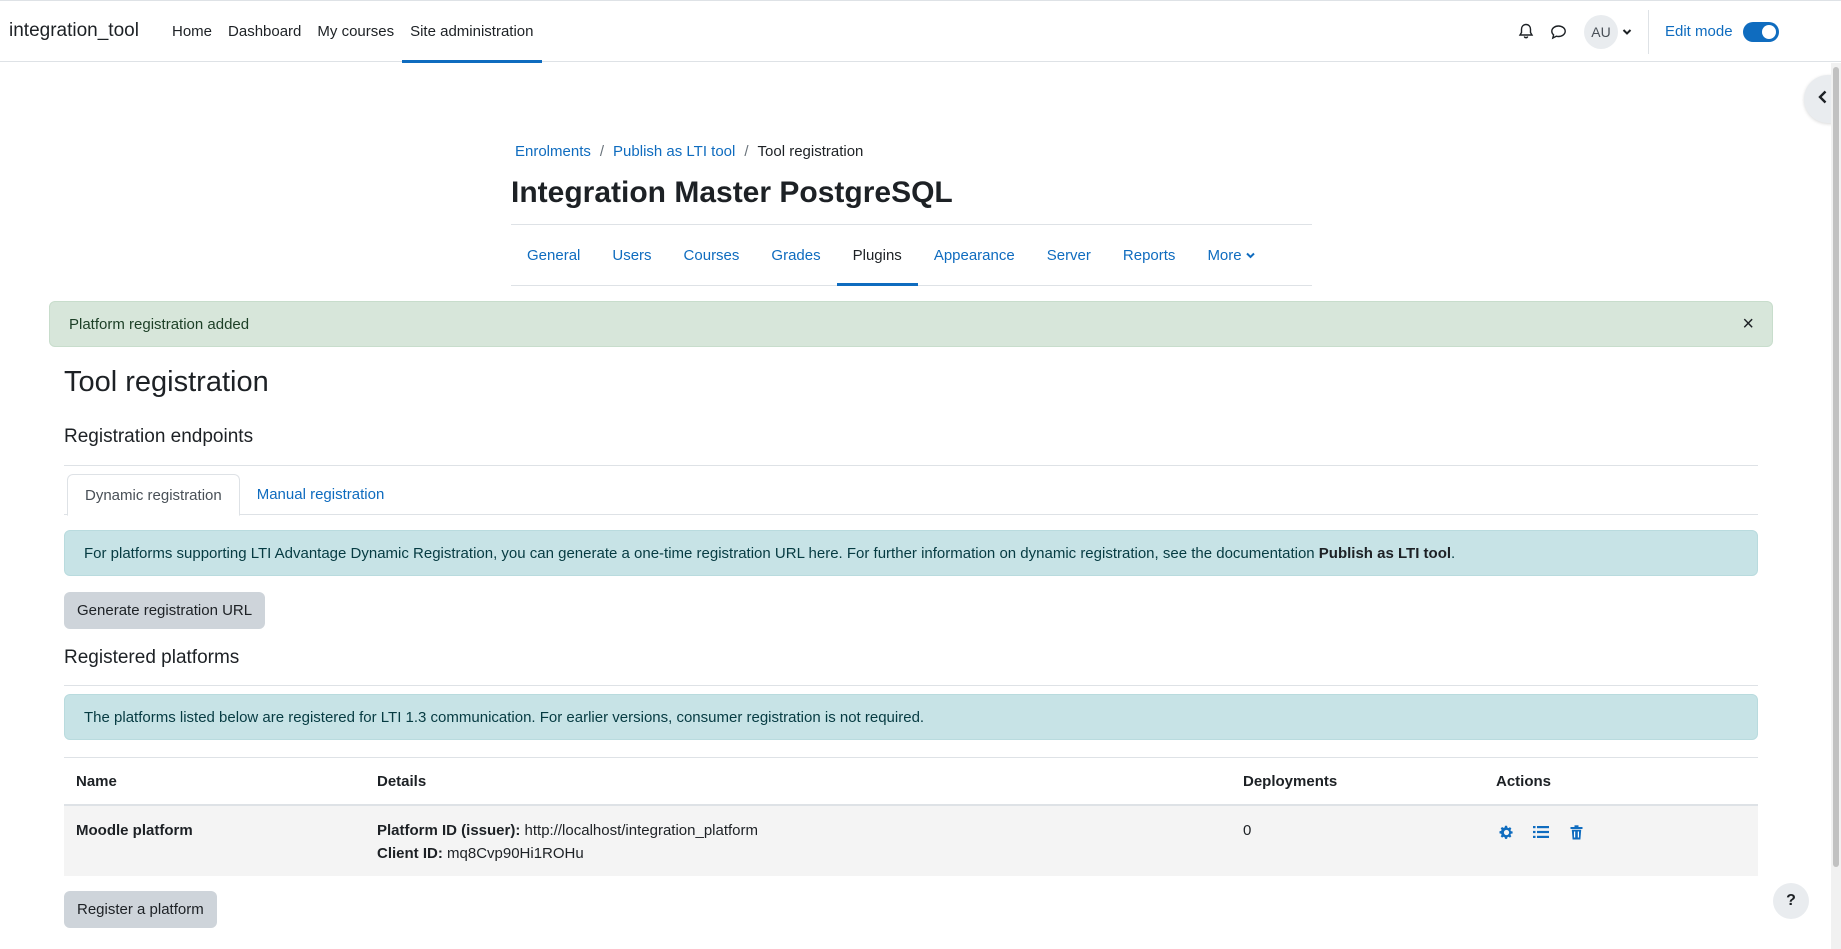 Image resolution: width=1841 pixels, height=949 pixels. I want to click on tab-manual-registration: Manual registration, so click(321, 494).